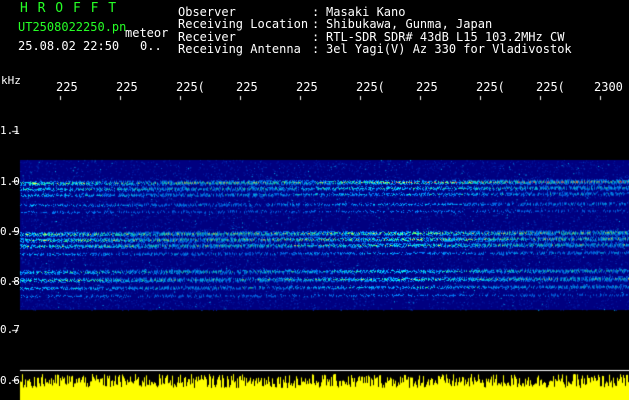  I want to click on info-value: Shibukawa, Gunma, Japan, so click(409, 24).